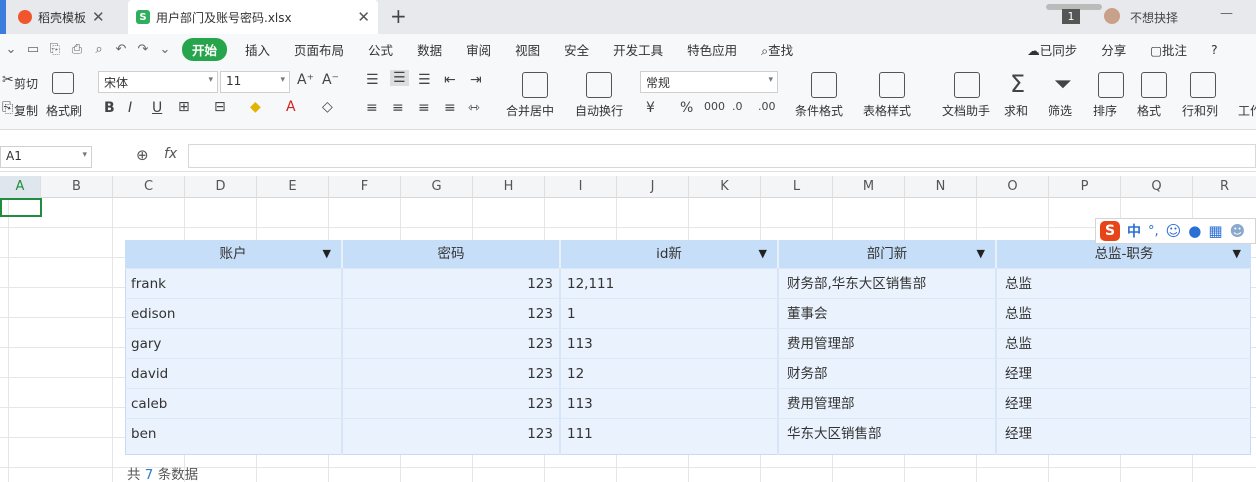  I want to click on align-right-icon: ≡, so click(424, 108).